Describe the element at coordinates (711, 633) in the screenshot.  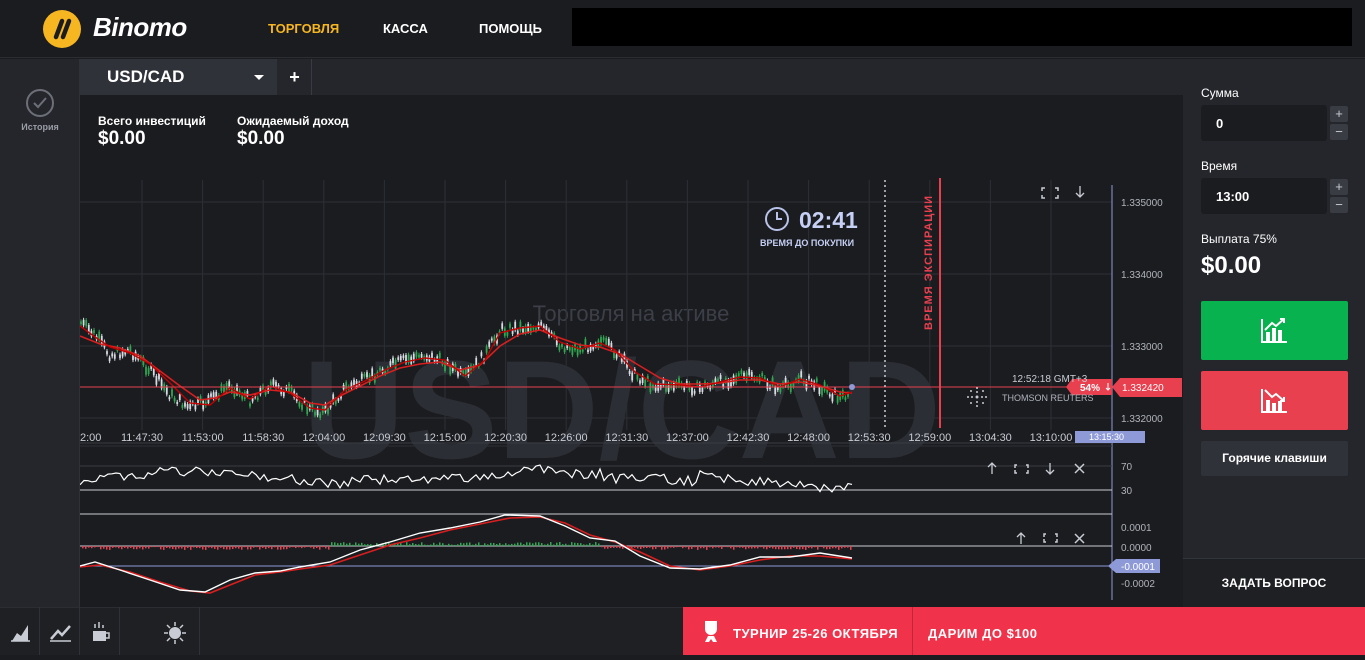
I see `trophy-icon` at that location.